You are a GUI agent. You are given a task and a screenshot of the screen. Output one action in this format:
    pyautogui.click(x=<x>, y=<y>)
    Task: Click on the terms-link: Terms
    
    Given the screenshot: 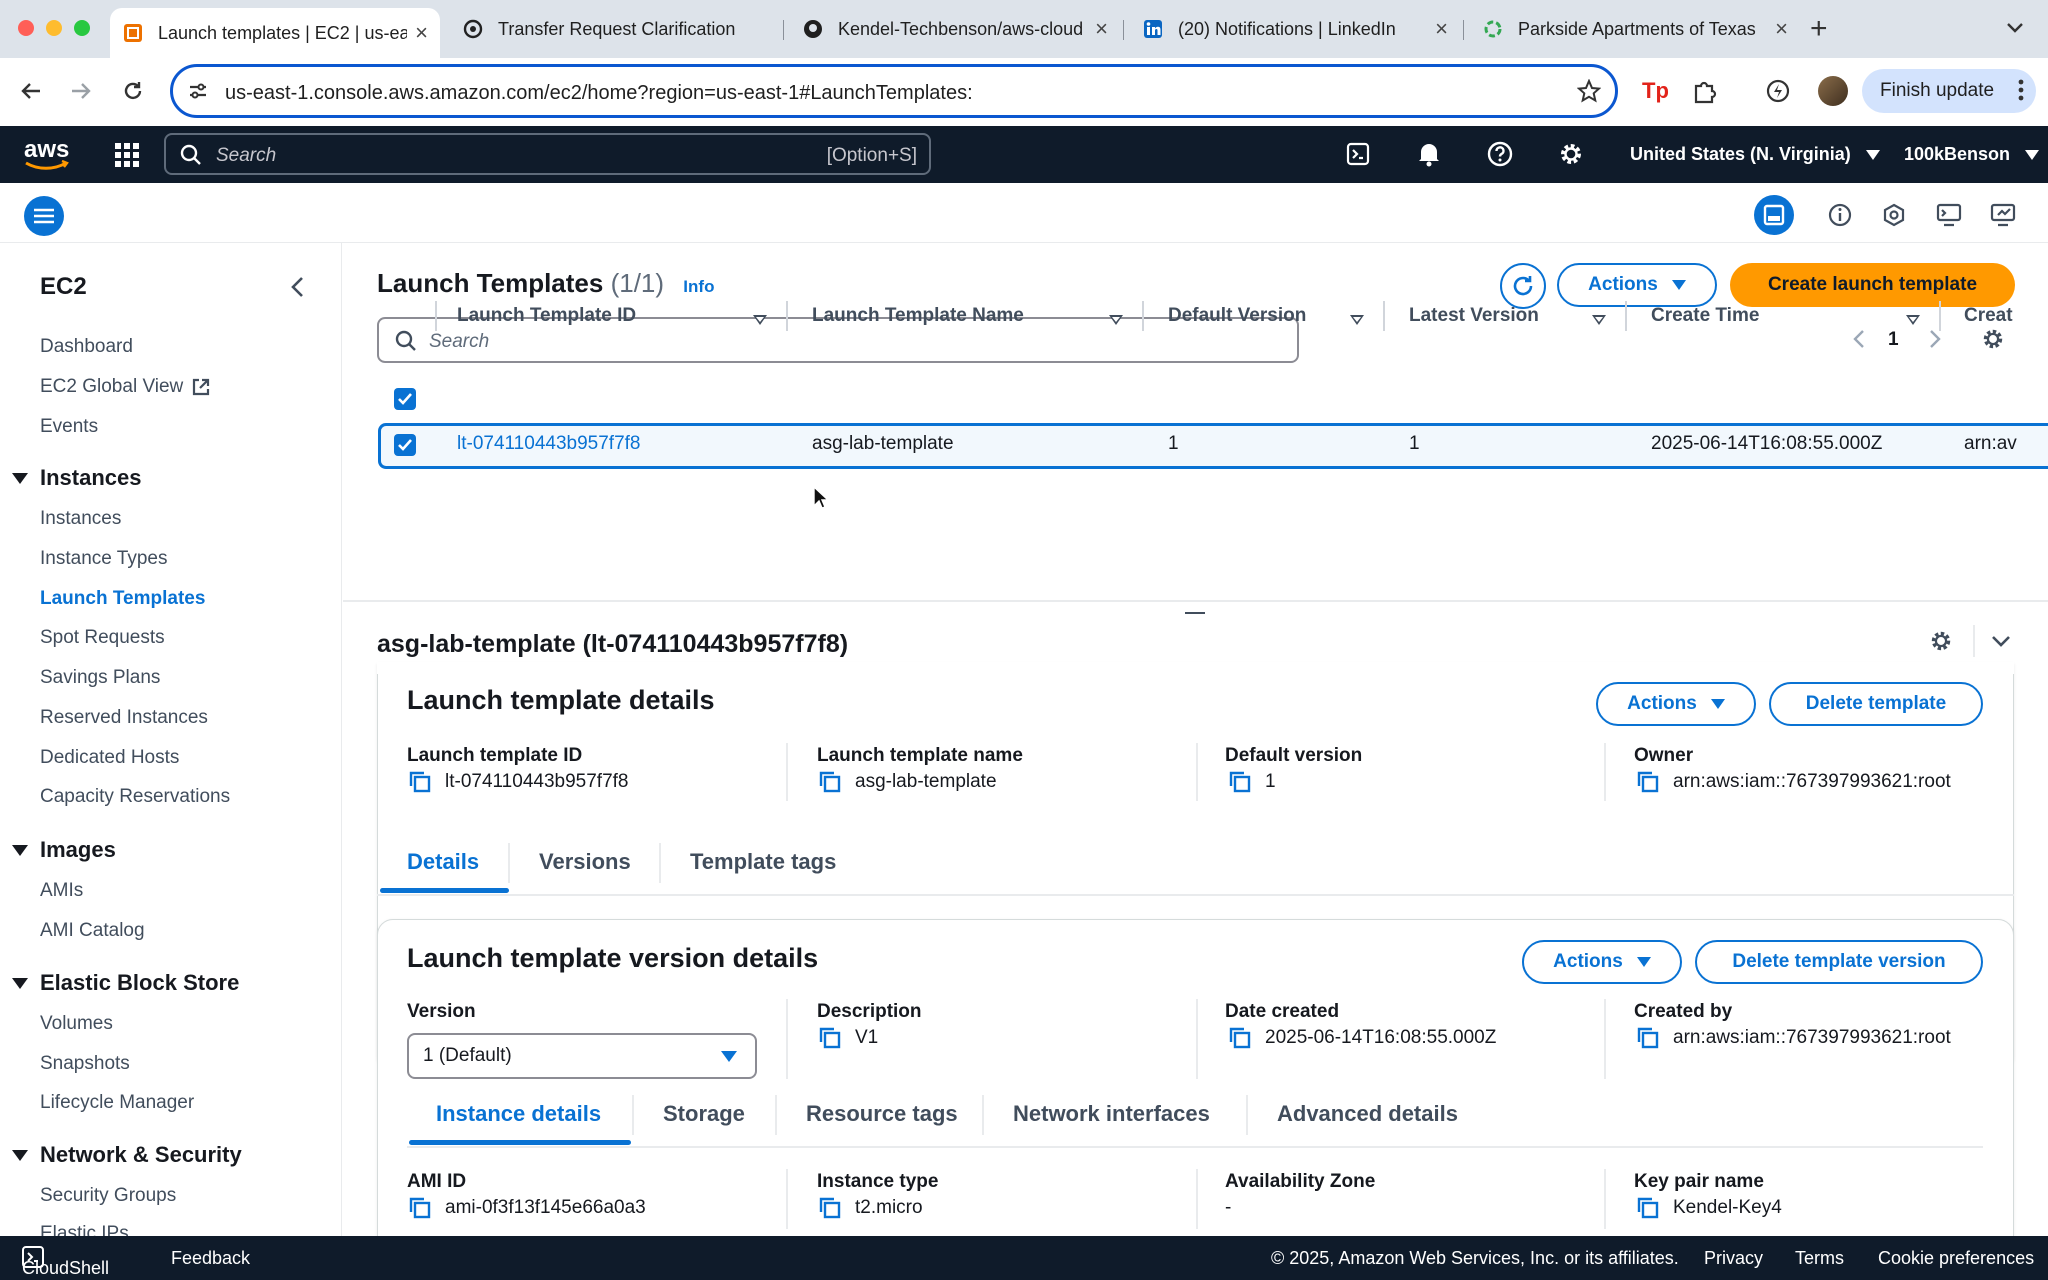 What is the action you would take?
    pyautogui.click(x=1819, y=1258)
    